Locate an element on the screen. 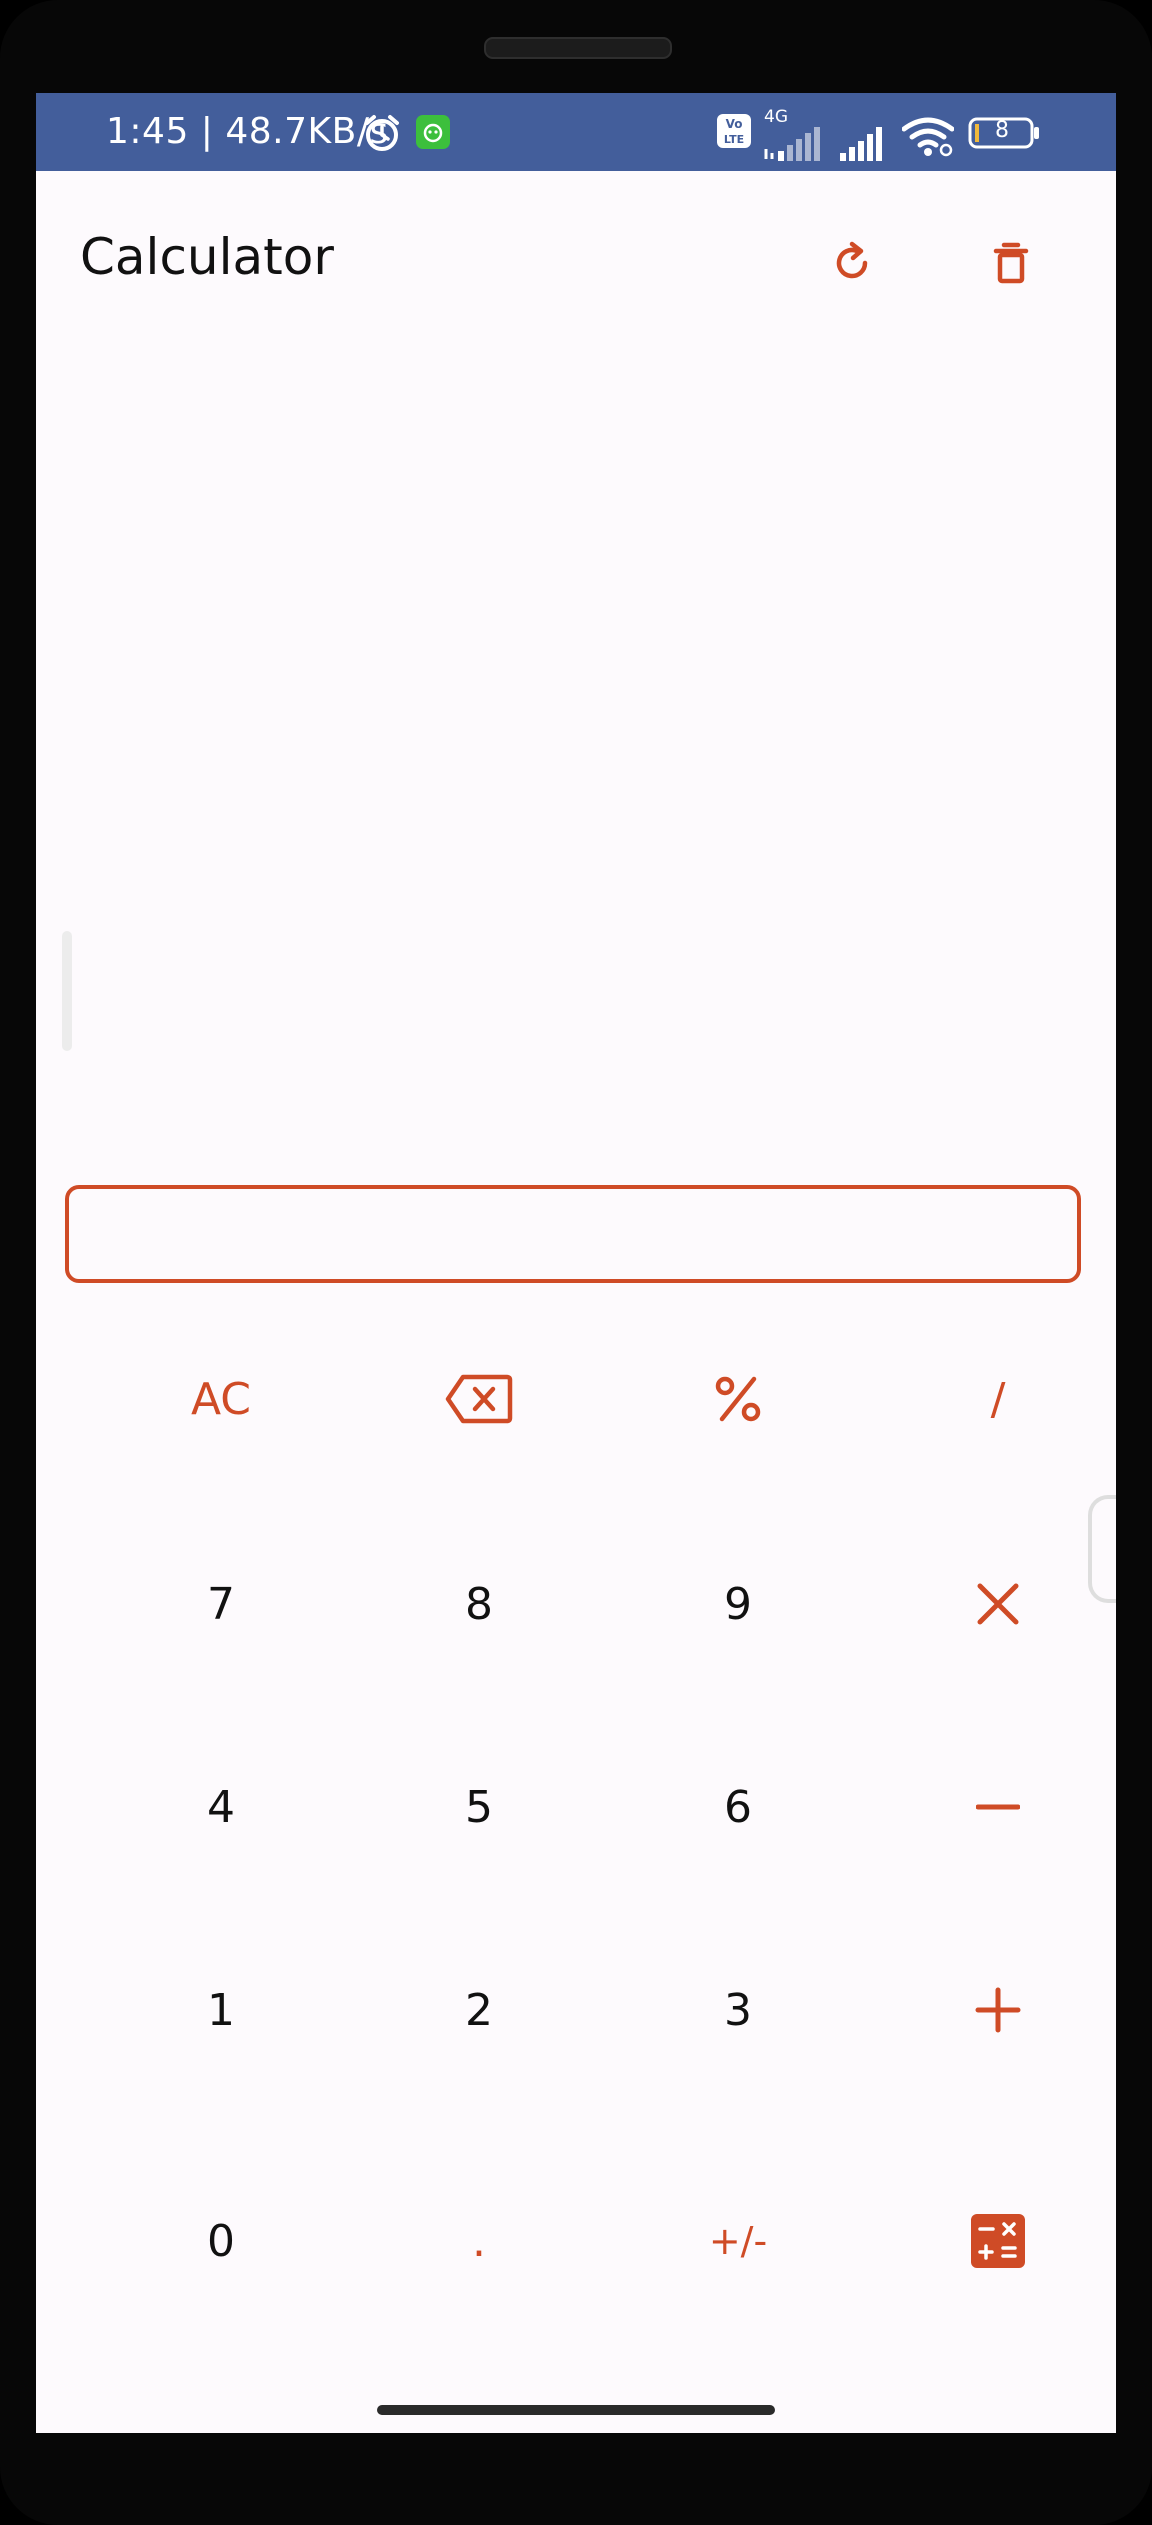 Image resolution: width=1152 pixels, height=2525 pixels. multiply-icon is located at coordinates (998, 1604).